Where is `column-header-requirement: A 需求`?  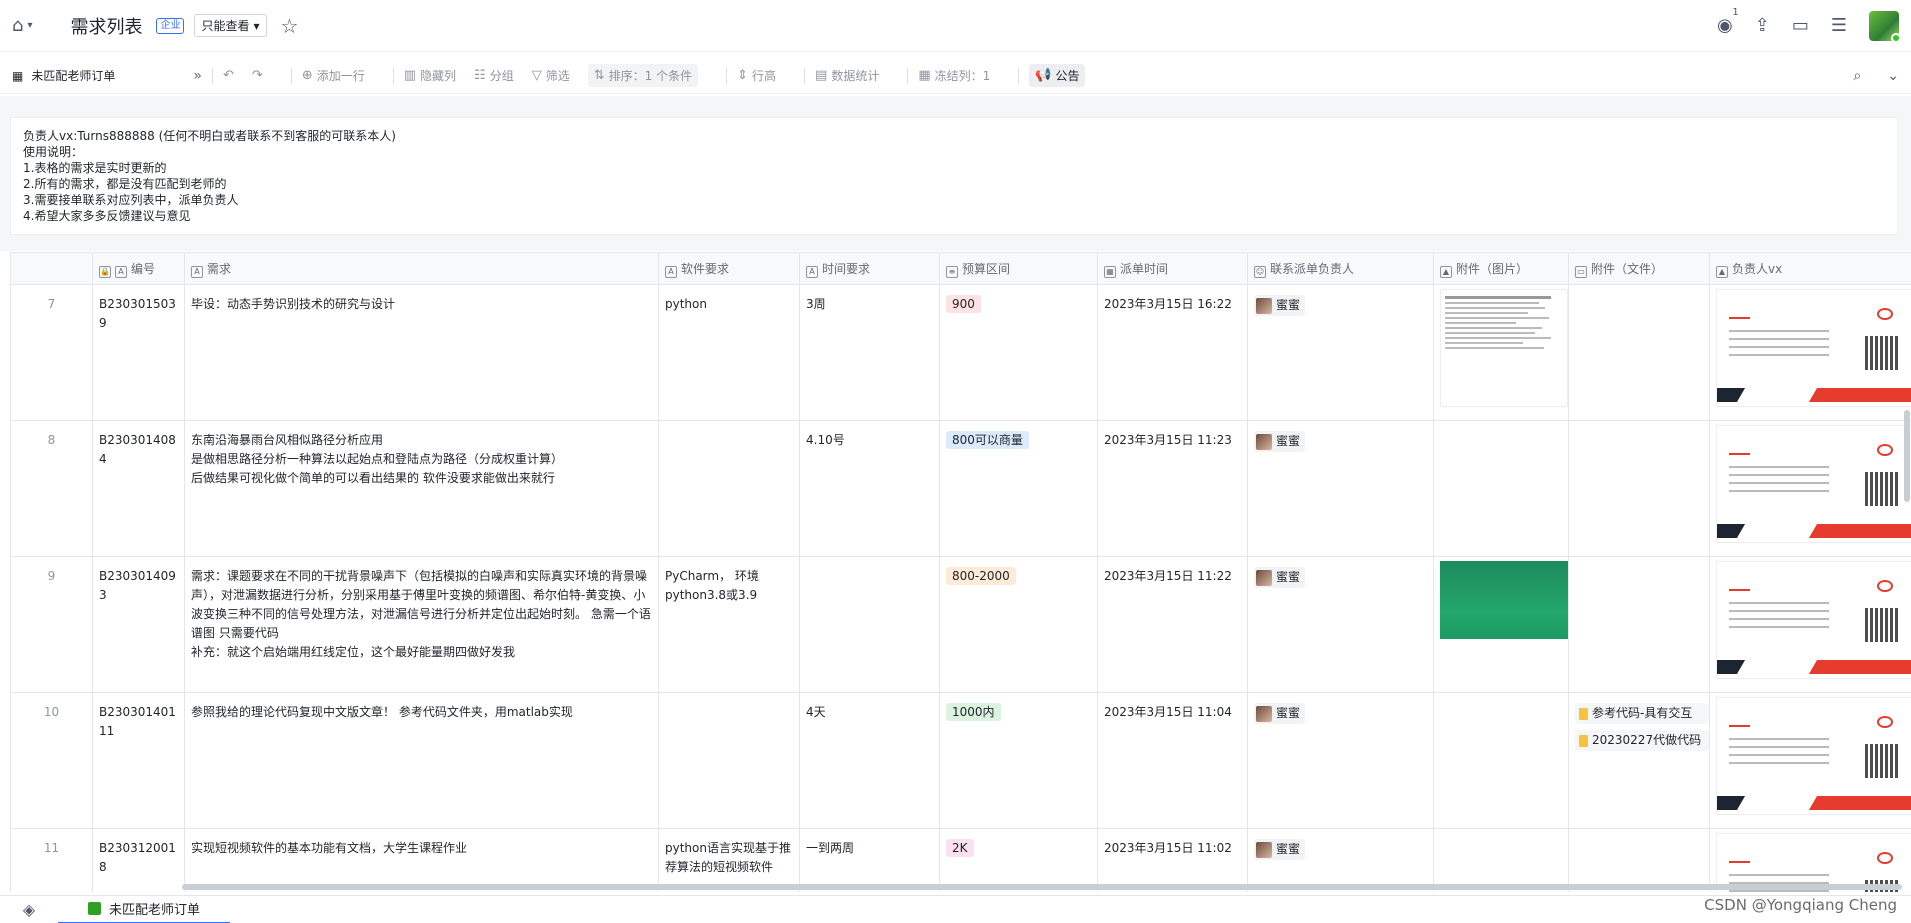 column-header-requirement: A 需求 is located at coordinates (421, 268).